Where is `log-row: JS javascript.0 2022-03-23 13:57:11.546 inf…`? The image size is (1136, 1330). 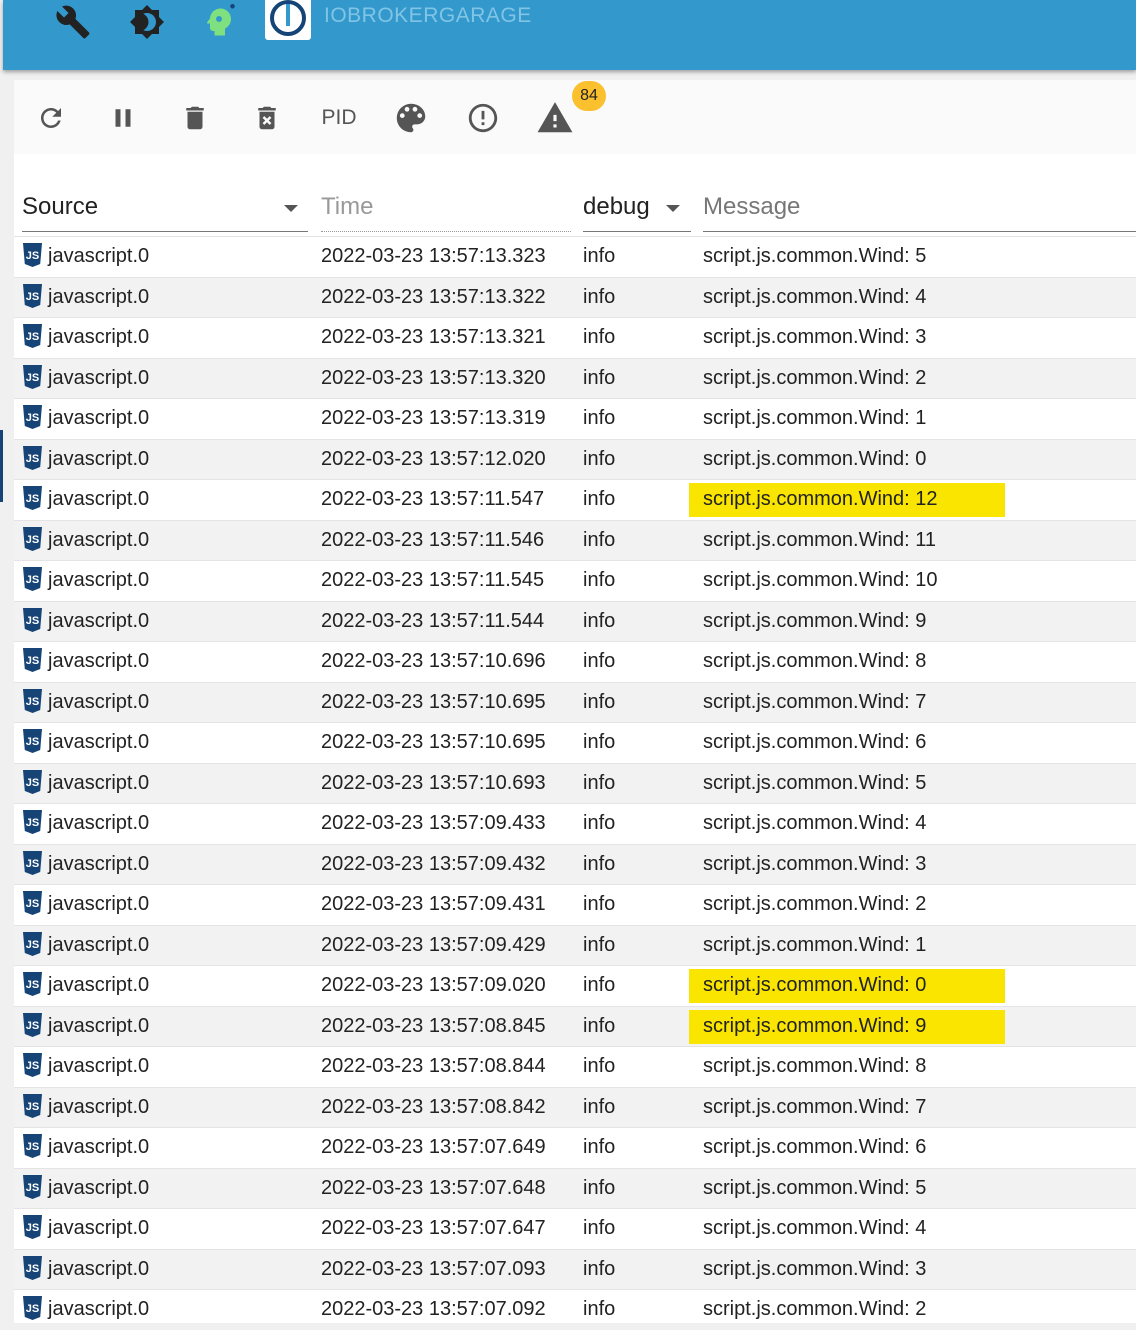 log-row: JS javascript.0 2022-03-23 13:57:11.546 inf… is located at coordinates (575, 539).